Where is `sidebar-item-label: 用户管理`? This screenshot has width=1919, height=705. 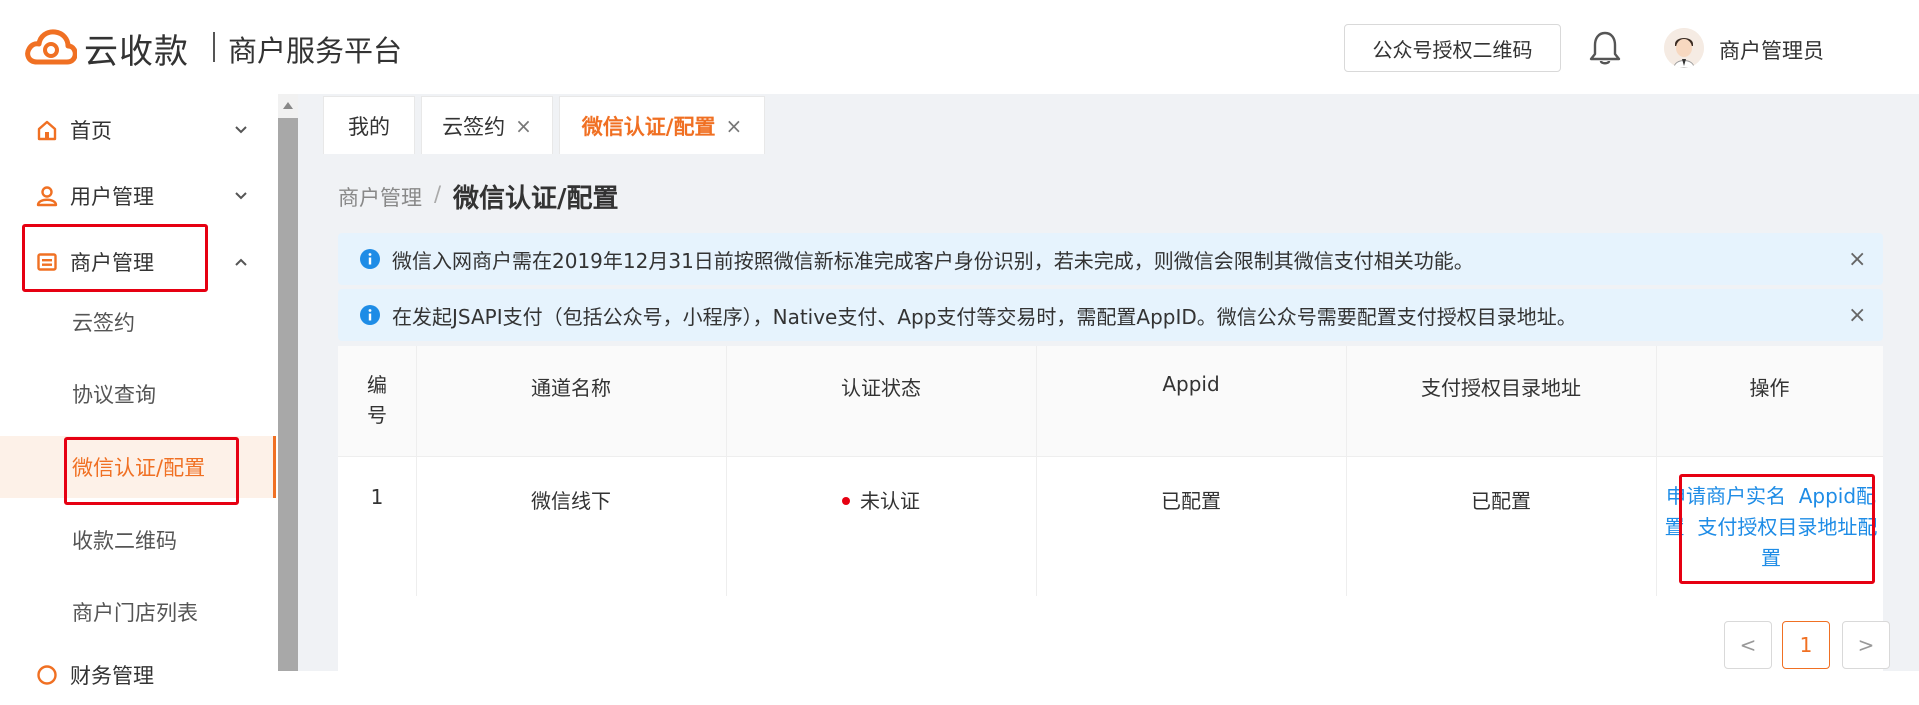 sidebar-item-label: 用户管理 is located at coordinates (112, 197).